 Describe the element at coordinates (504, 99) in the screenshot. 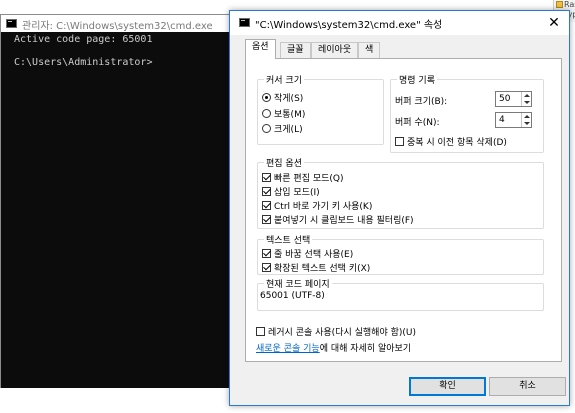

I see `spinner-value: 50` at that location.